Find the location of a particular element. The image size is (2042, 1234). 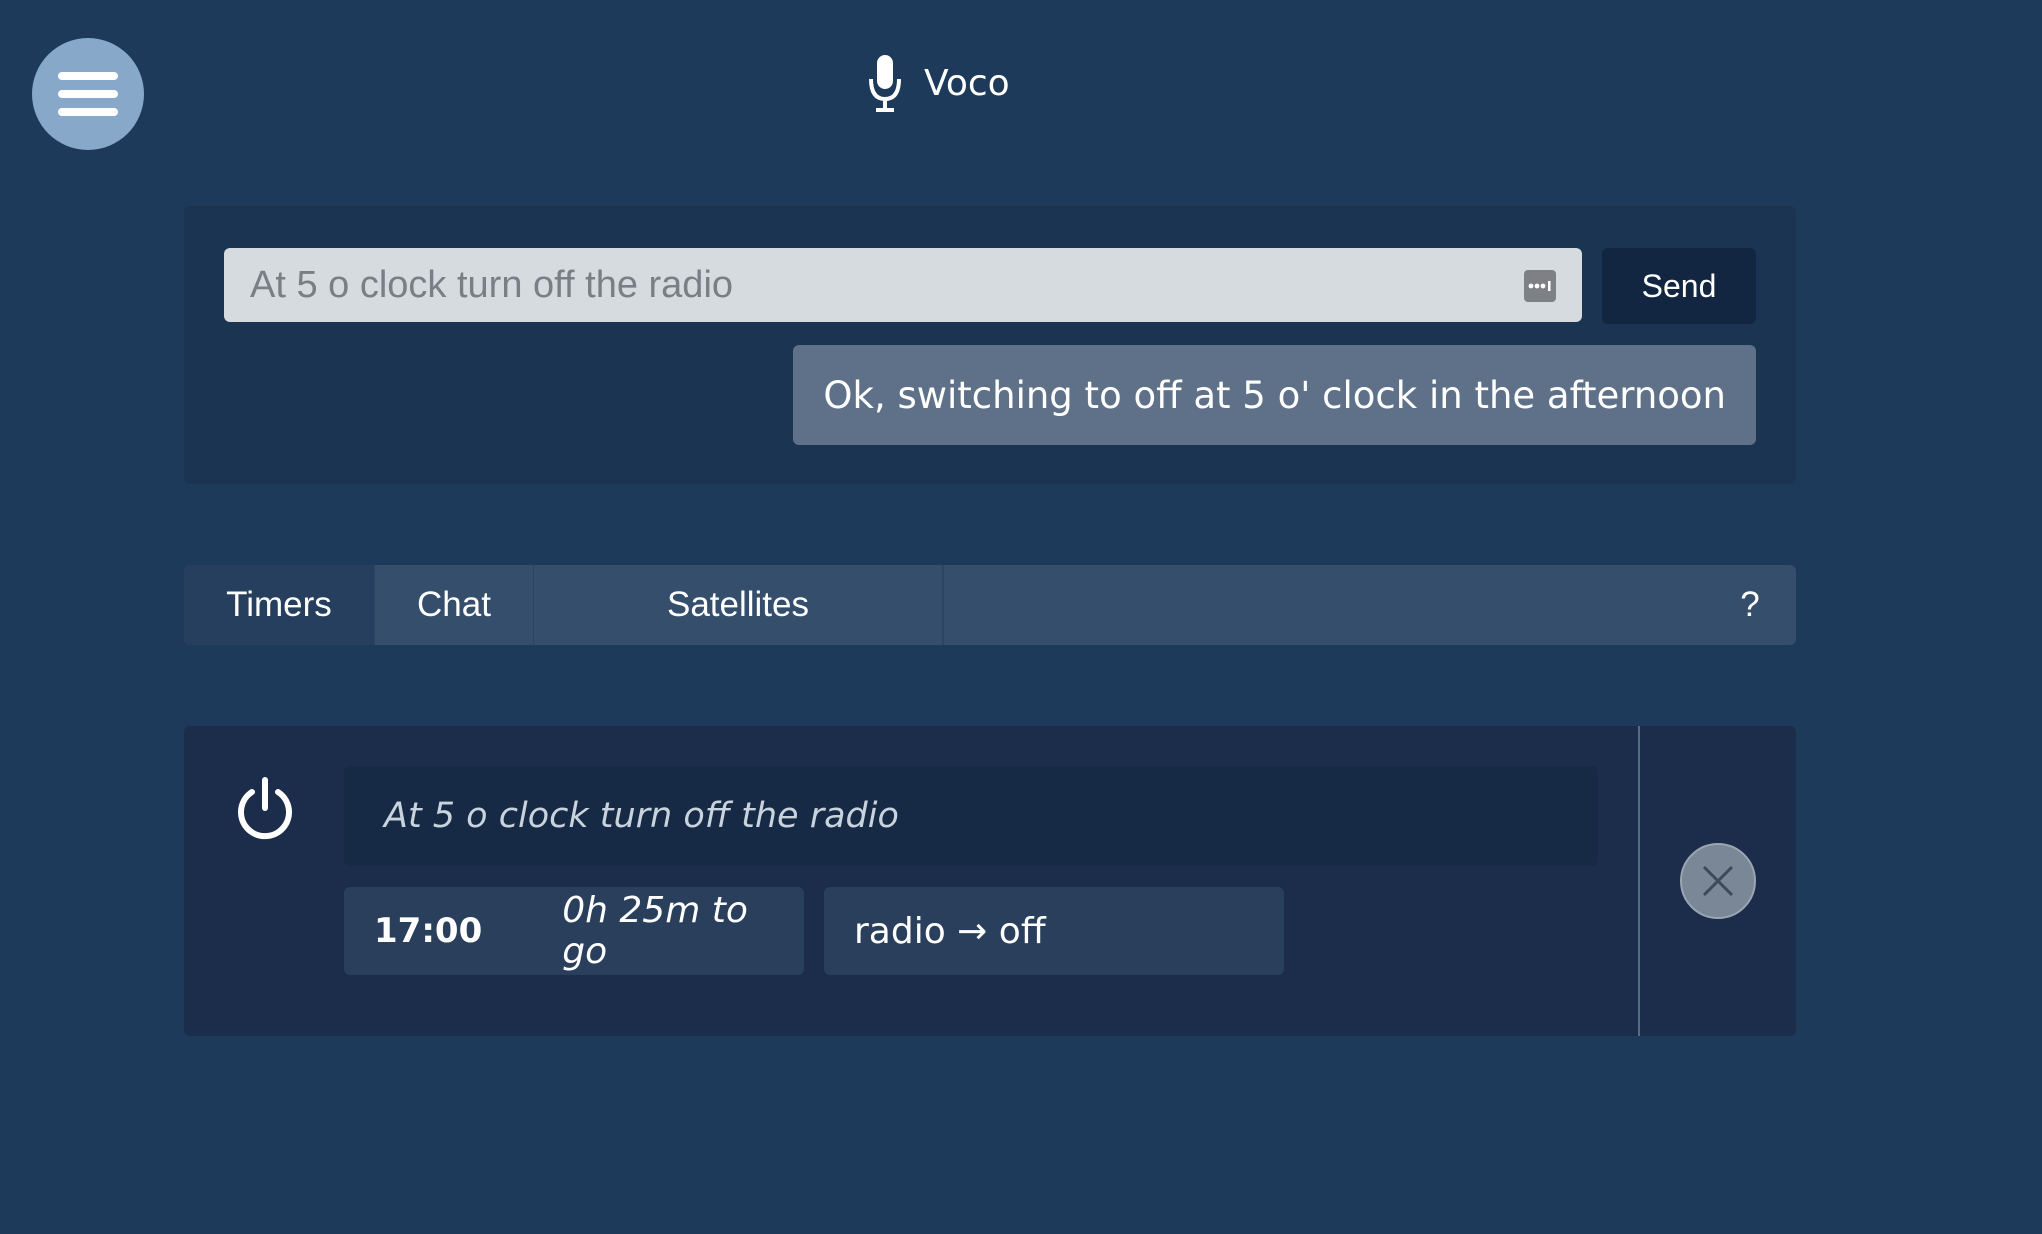

menu-button is located at coordinates (88, 94).